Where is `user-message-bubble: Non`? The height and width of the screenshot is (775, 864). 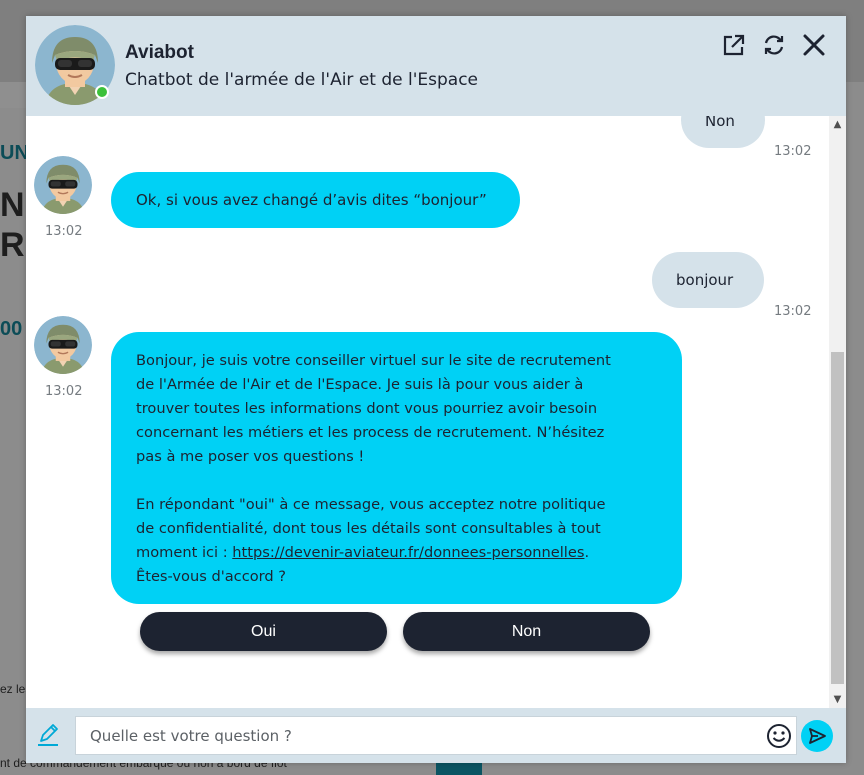 user-message-bubble: Non is located at coordinates (723, 132).